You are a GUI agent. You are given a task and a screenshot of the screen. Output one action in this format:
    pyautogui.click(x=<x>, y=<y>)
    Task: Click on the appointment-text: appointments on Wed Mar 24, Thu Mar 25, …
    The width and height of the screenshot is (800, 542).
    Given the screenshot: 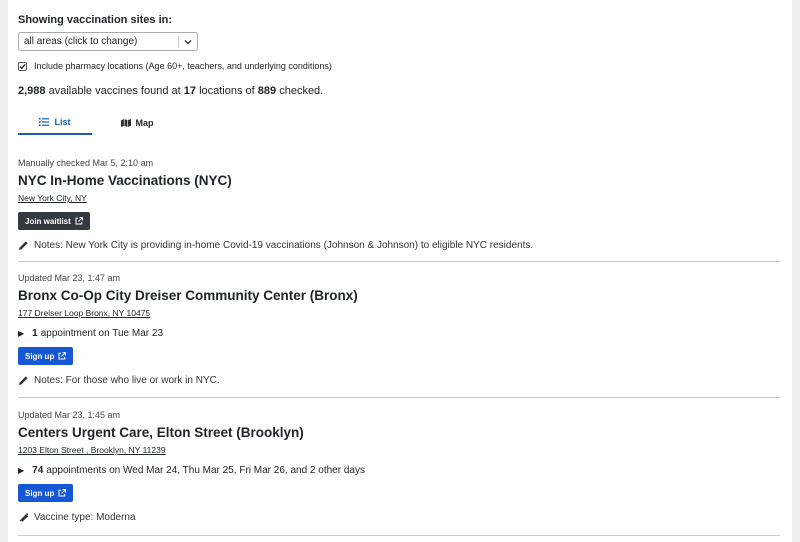 What is the action you would take?
    pyautogui.click(x=205, y=470)
    